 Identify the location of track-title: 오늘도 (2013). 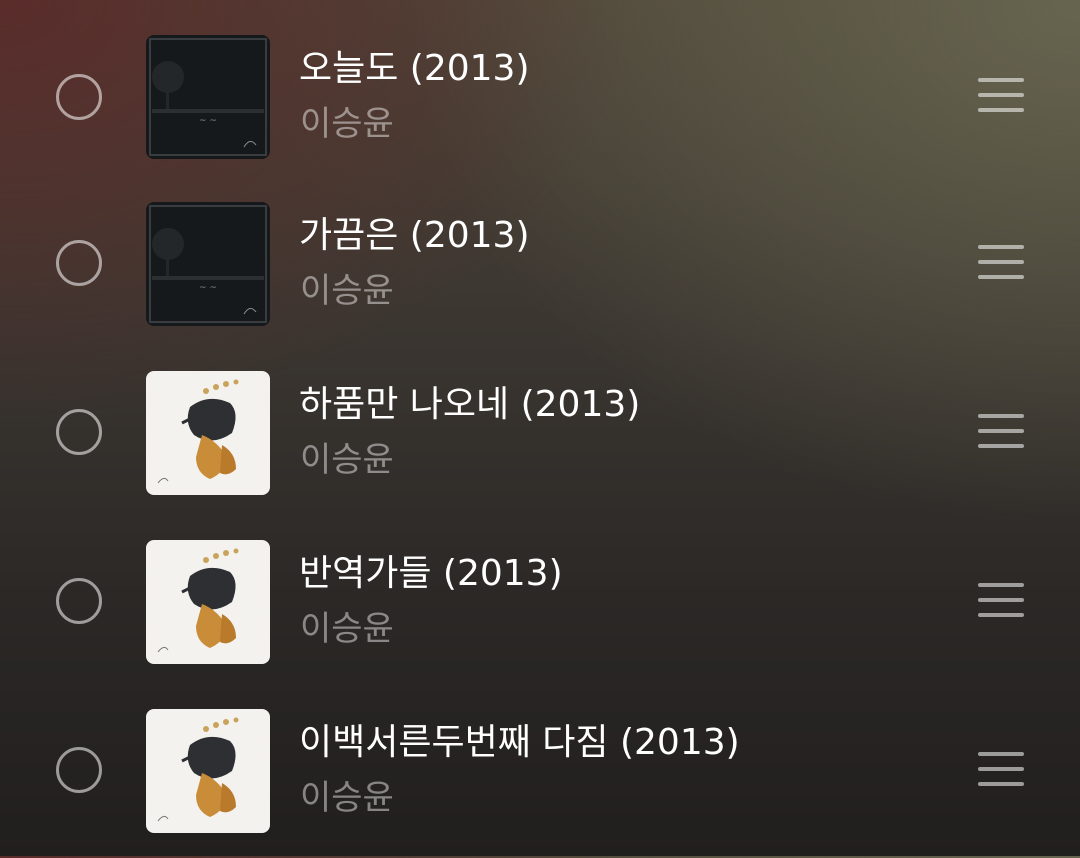
(414, 68).